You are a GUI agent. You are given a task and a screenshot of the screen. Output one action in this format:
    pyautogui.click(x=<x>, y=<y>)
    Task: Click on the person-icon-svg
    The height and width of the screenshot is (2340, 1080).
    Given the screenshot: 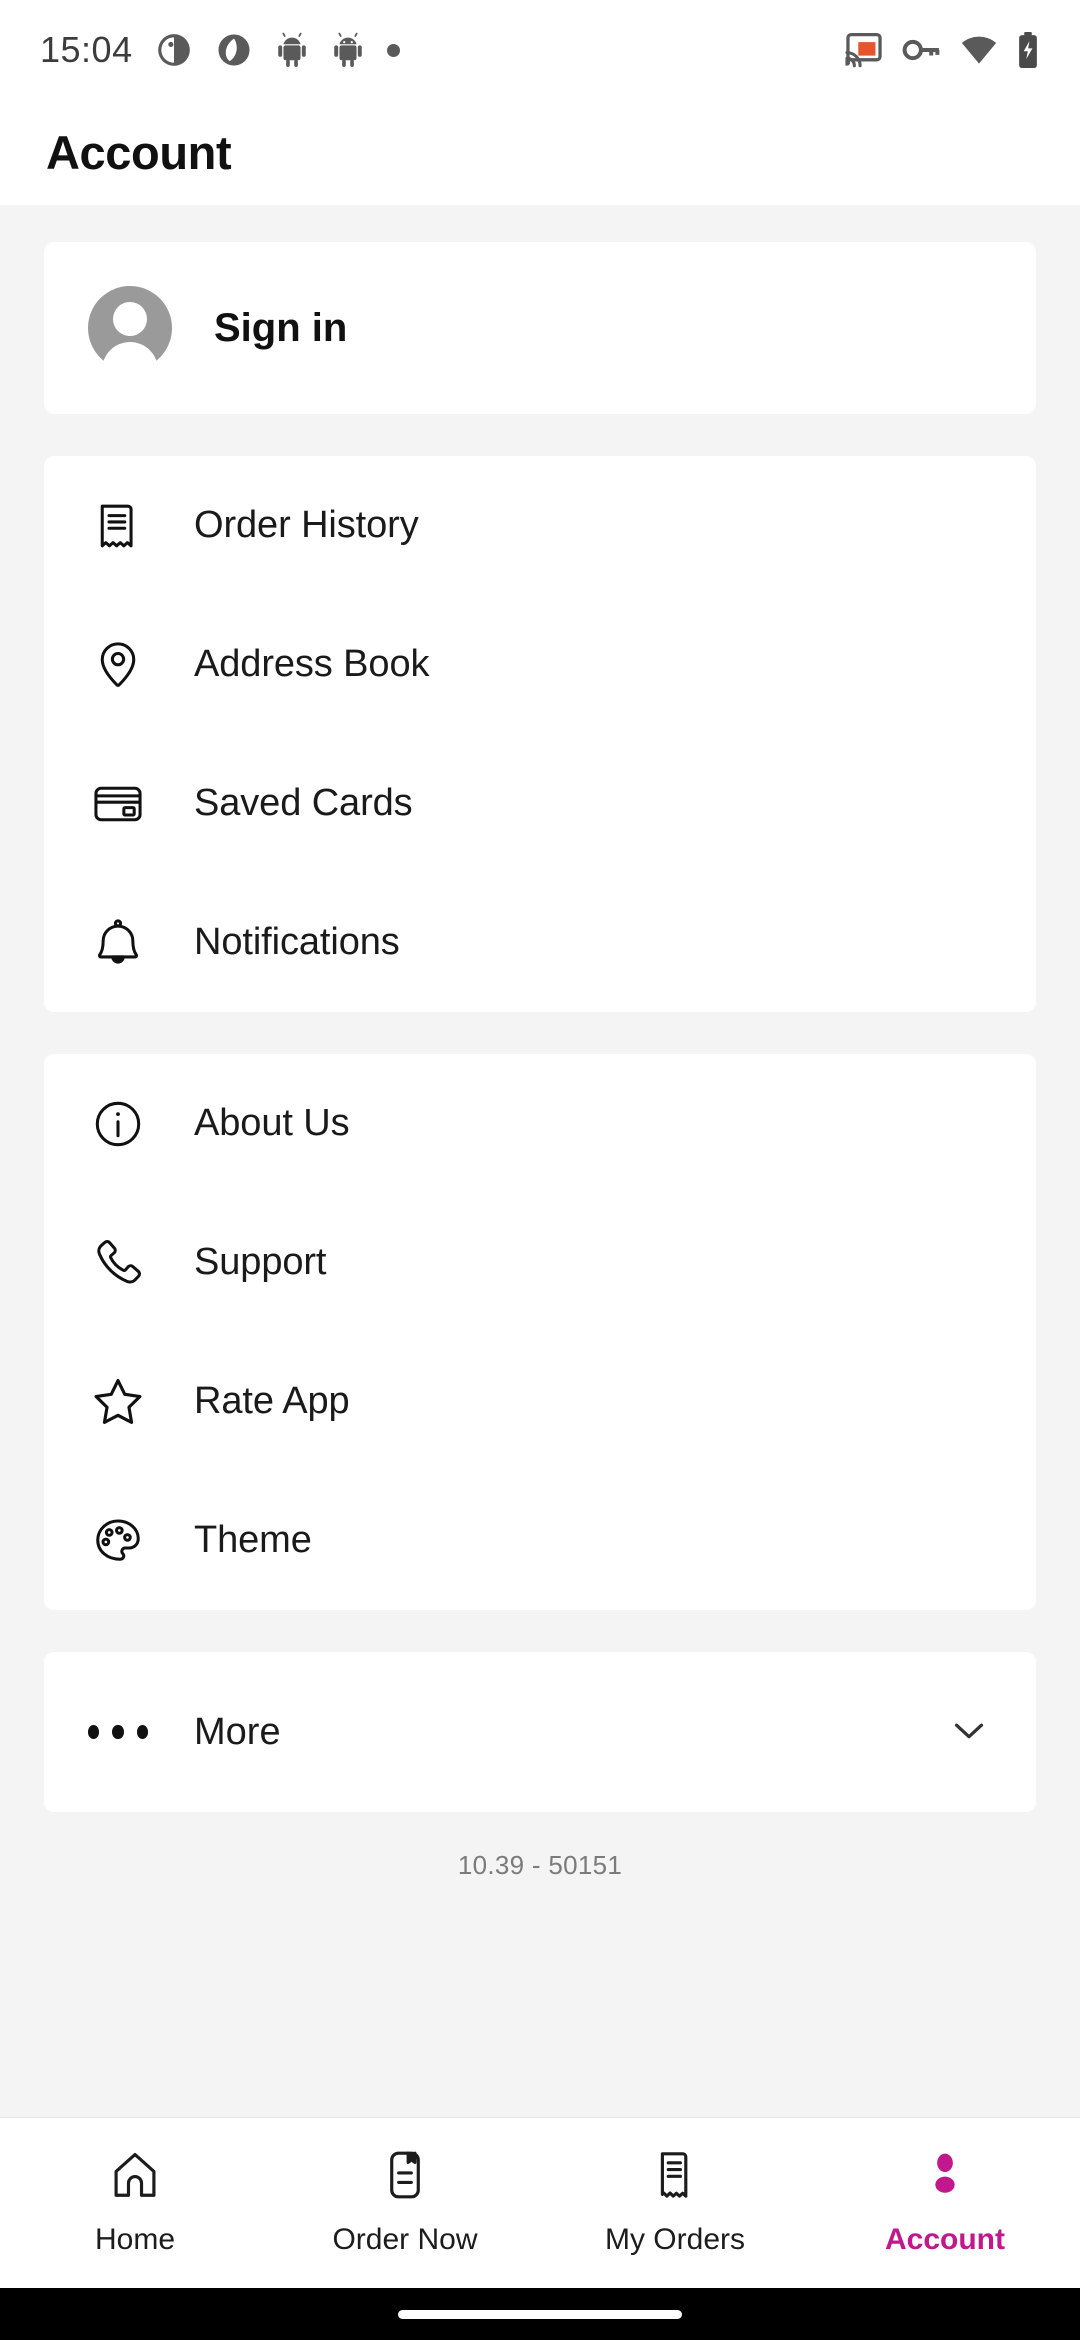 What is the action you would take?
    pyautogui.click(x=945, y=2173)
    